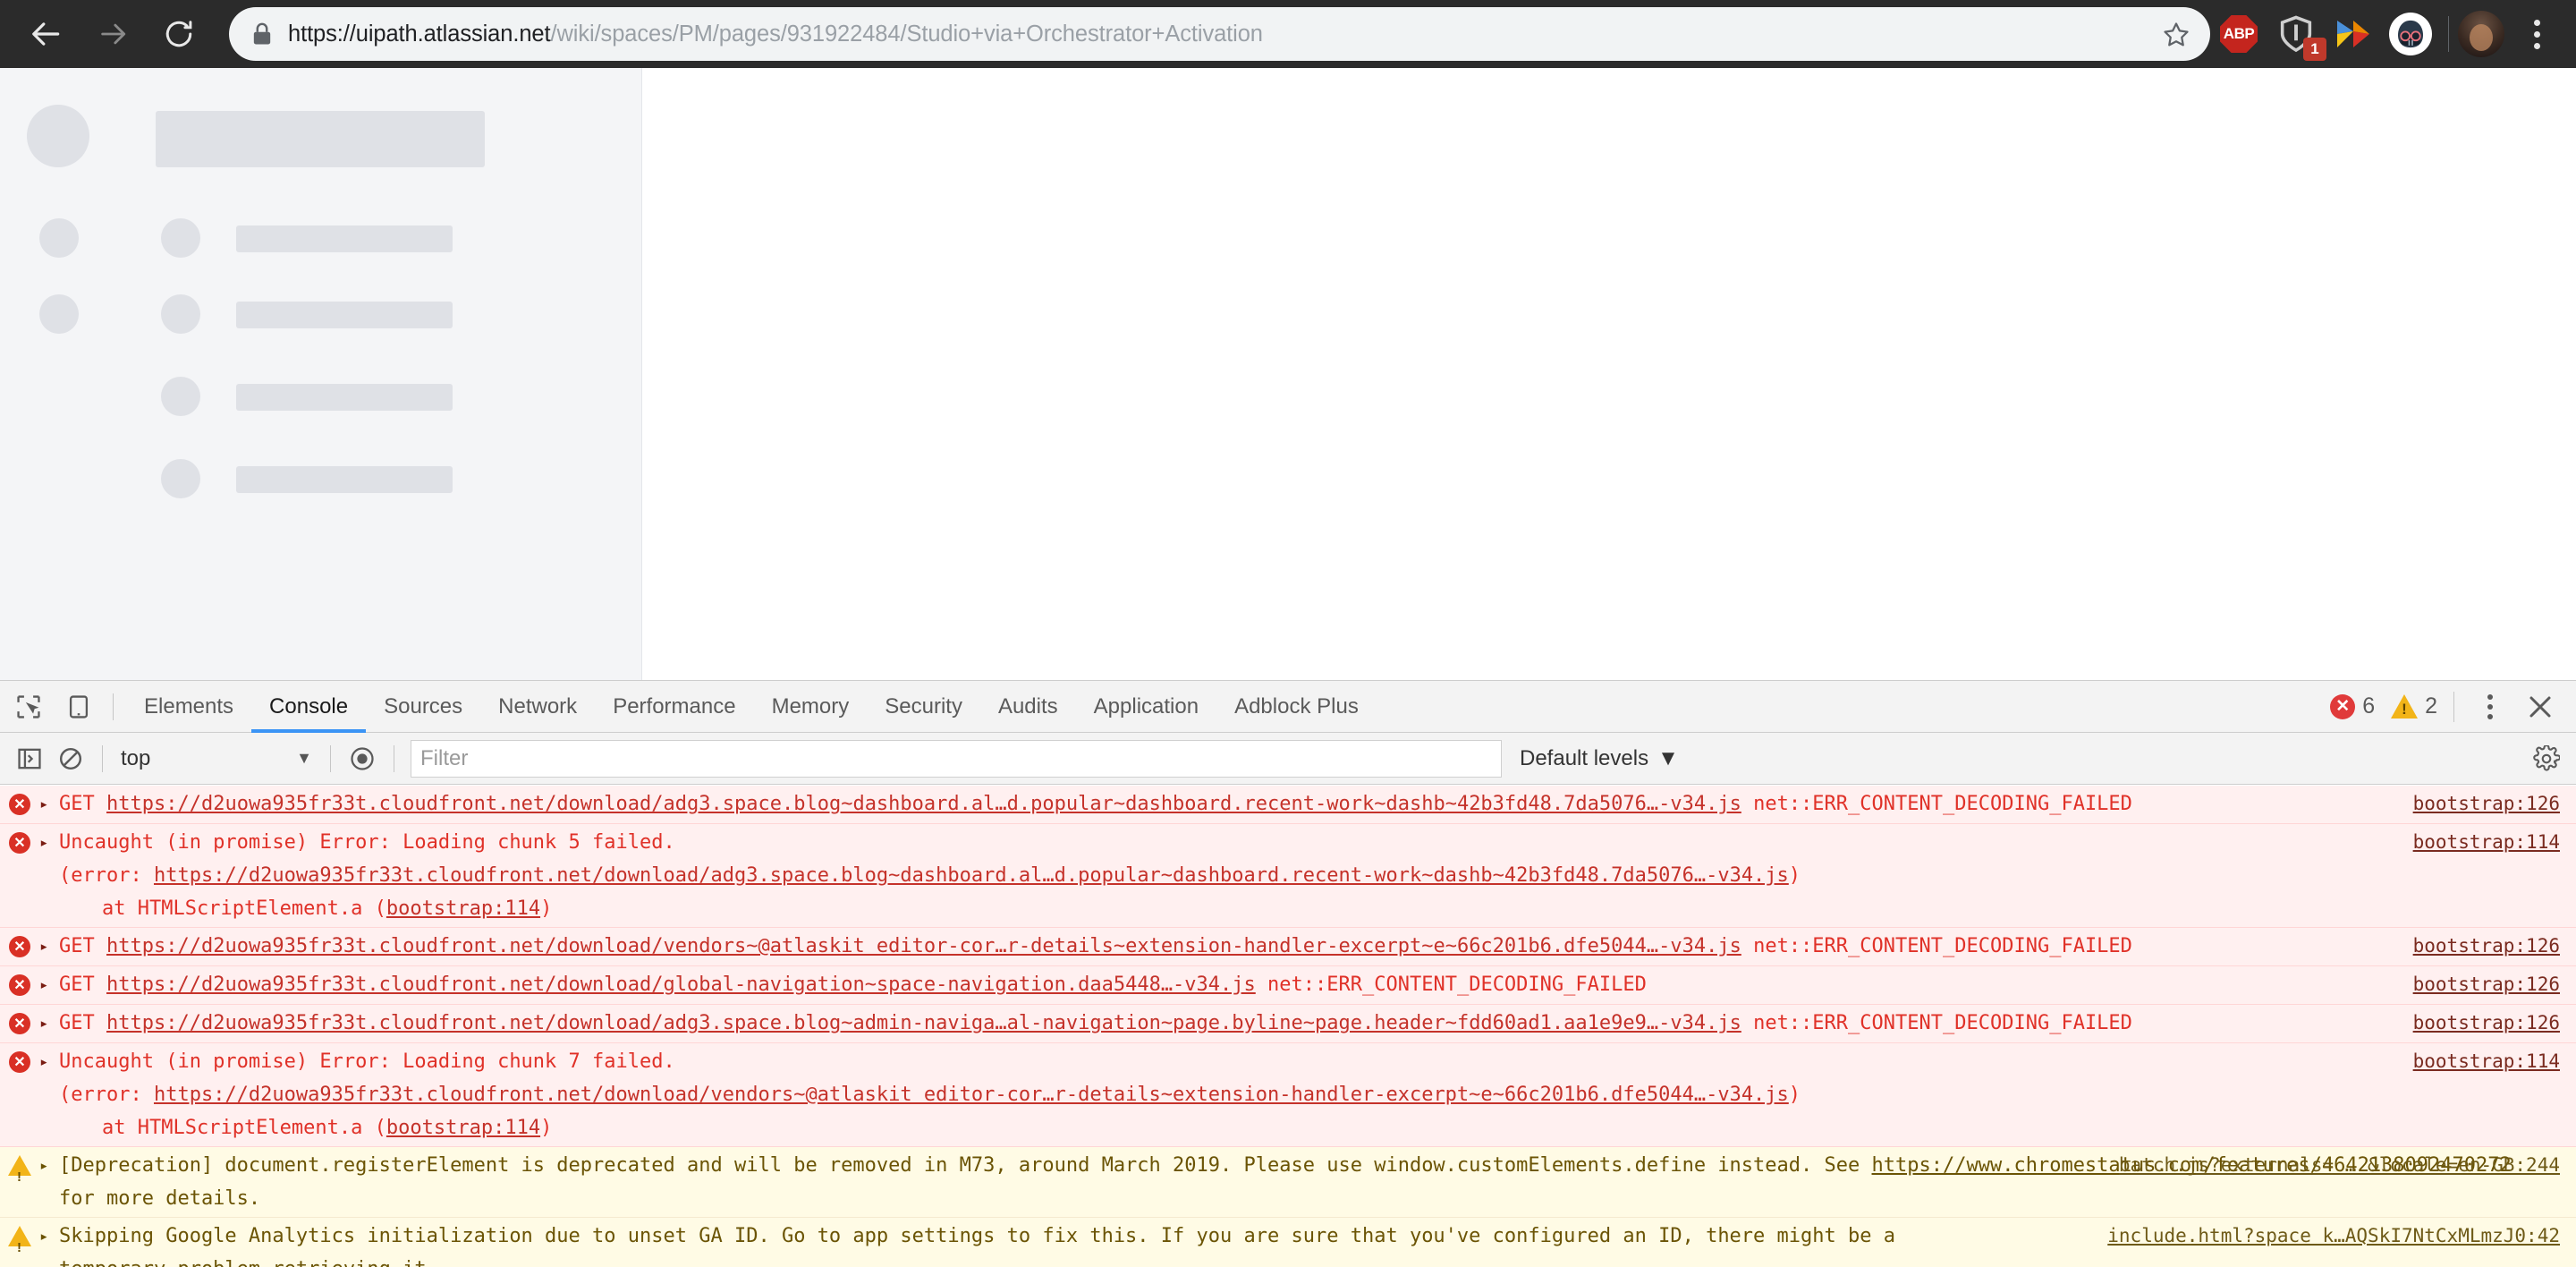 The width and height of the screenshot is (2576, 1267). Describe the element at coordinates (1146, 707) in the screenshot. I see `tab-application: Application` at that location.